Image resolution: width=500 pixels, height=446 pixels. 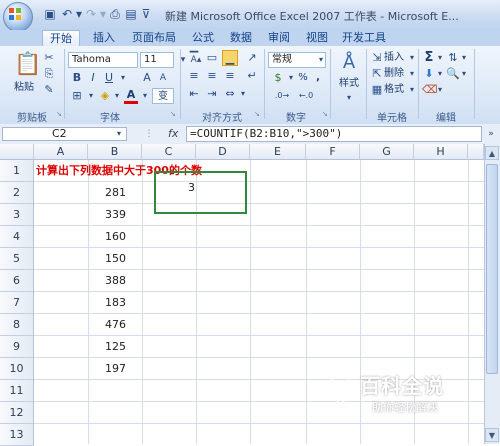 I want to click on clear-dropdown-icon: ▾, so click(x=440, y=90).